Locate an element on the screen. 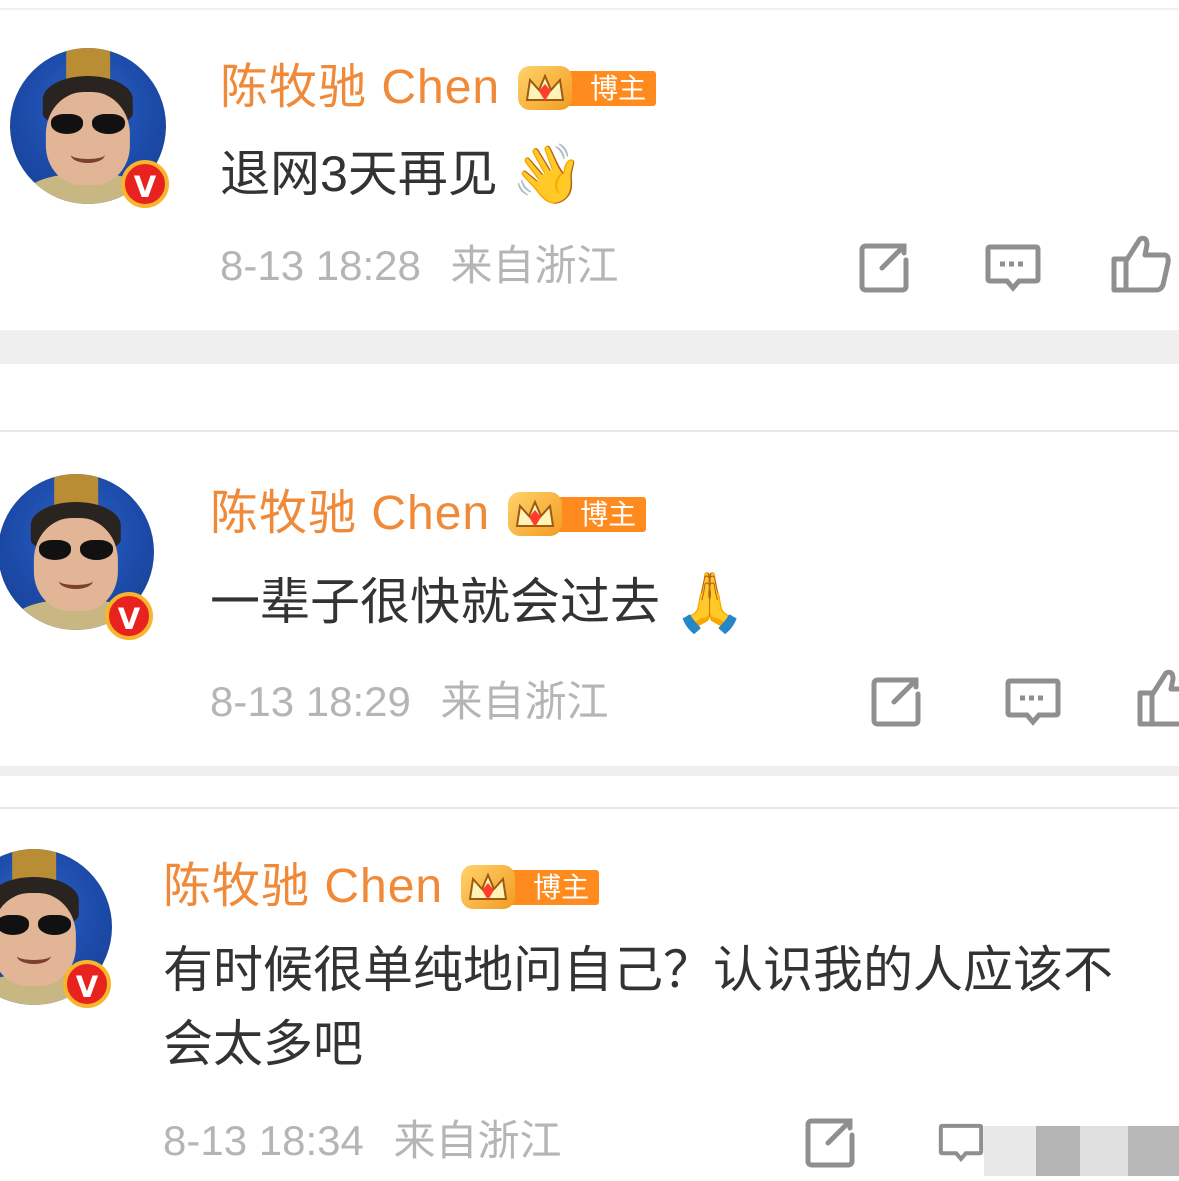 The image size is (1179, 1181). comment-body: 一辈子很快就会过去 is located at coordinates (435, 602).